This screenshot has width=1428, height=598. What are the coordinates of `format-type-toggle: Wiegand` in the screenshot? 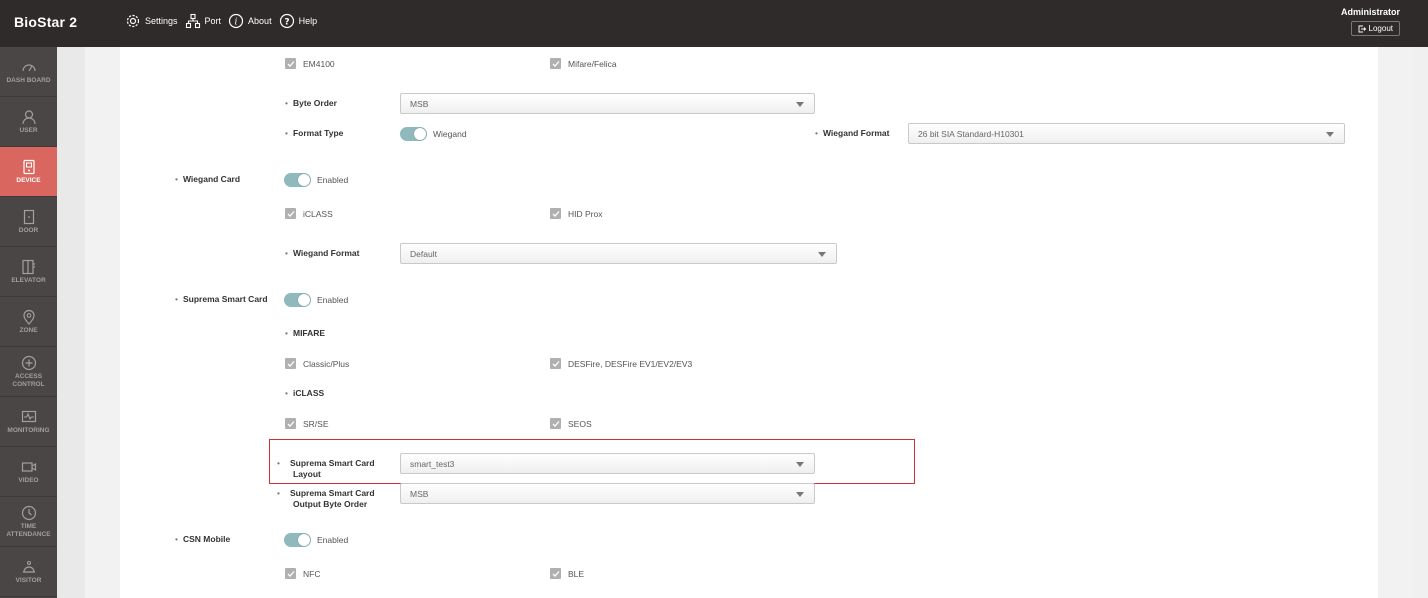 It's located at (433, 134).